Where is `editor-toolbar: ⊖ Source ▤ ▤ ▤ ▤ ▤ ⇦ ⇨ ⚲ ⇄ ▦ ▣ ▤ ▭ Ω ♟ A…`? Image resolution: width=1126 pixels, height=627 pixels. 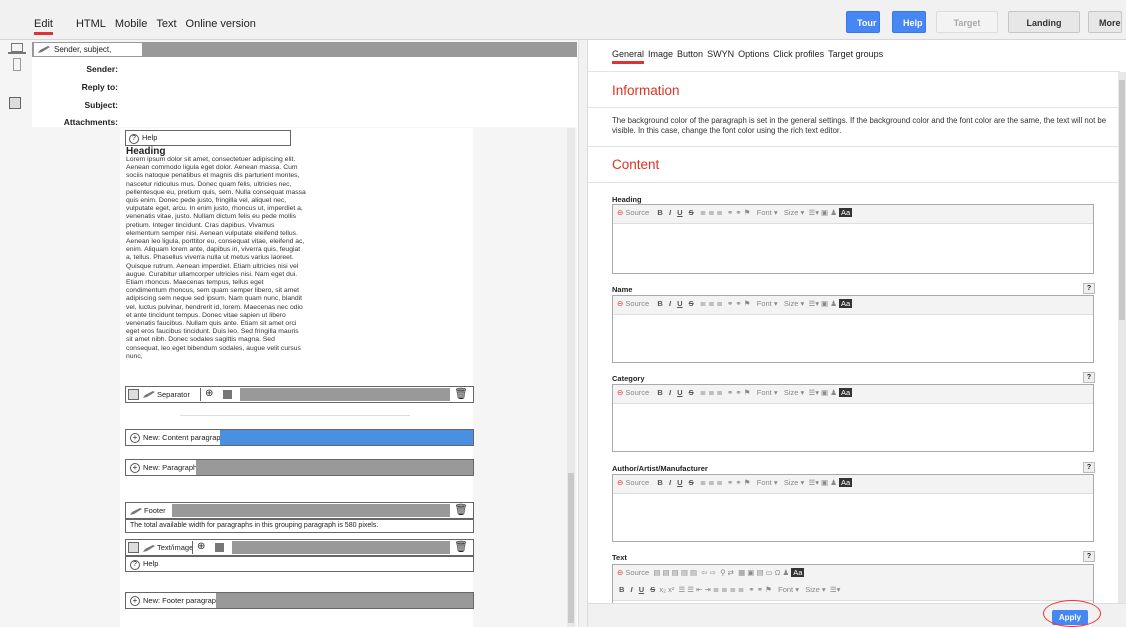 editor-toolbar: ⊖ Source ▤ ▤ ▤ ▤ ▤ ⇦ ⇨ ⚲ ⇄ ▦ ▣ ▤ ▭ Ω ♟ A… is located at coordinates (853, 574).